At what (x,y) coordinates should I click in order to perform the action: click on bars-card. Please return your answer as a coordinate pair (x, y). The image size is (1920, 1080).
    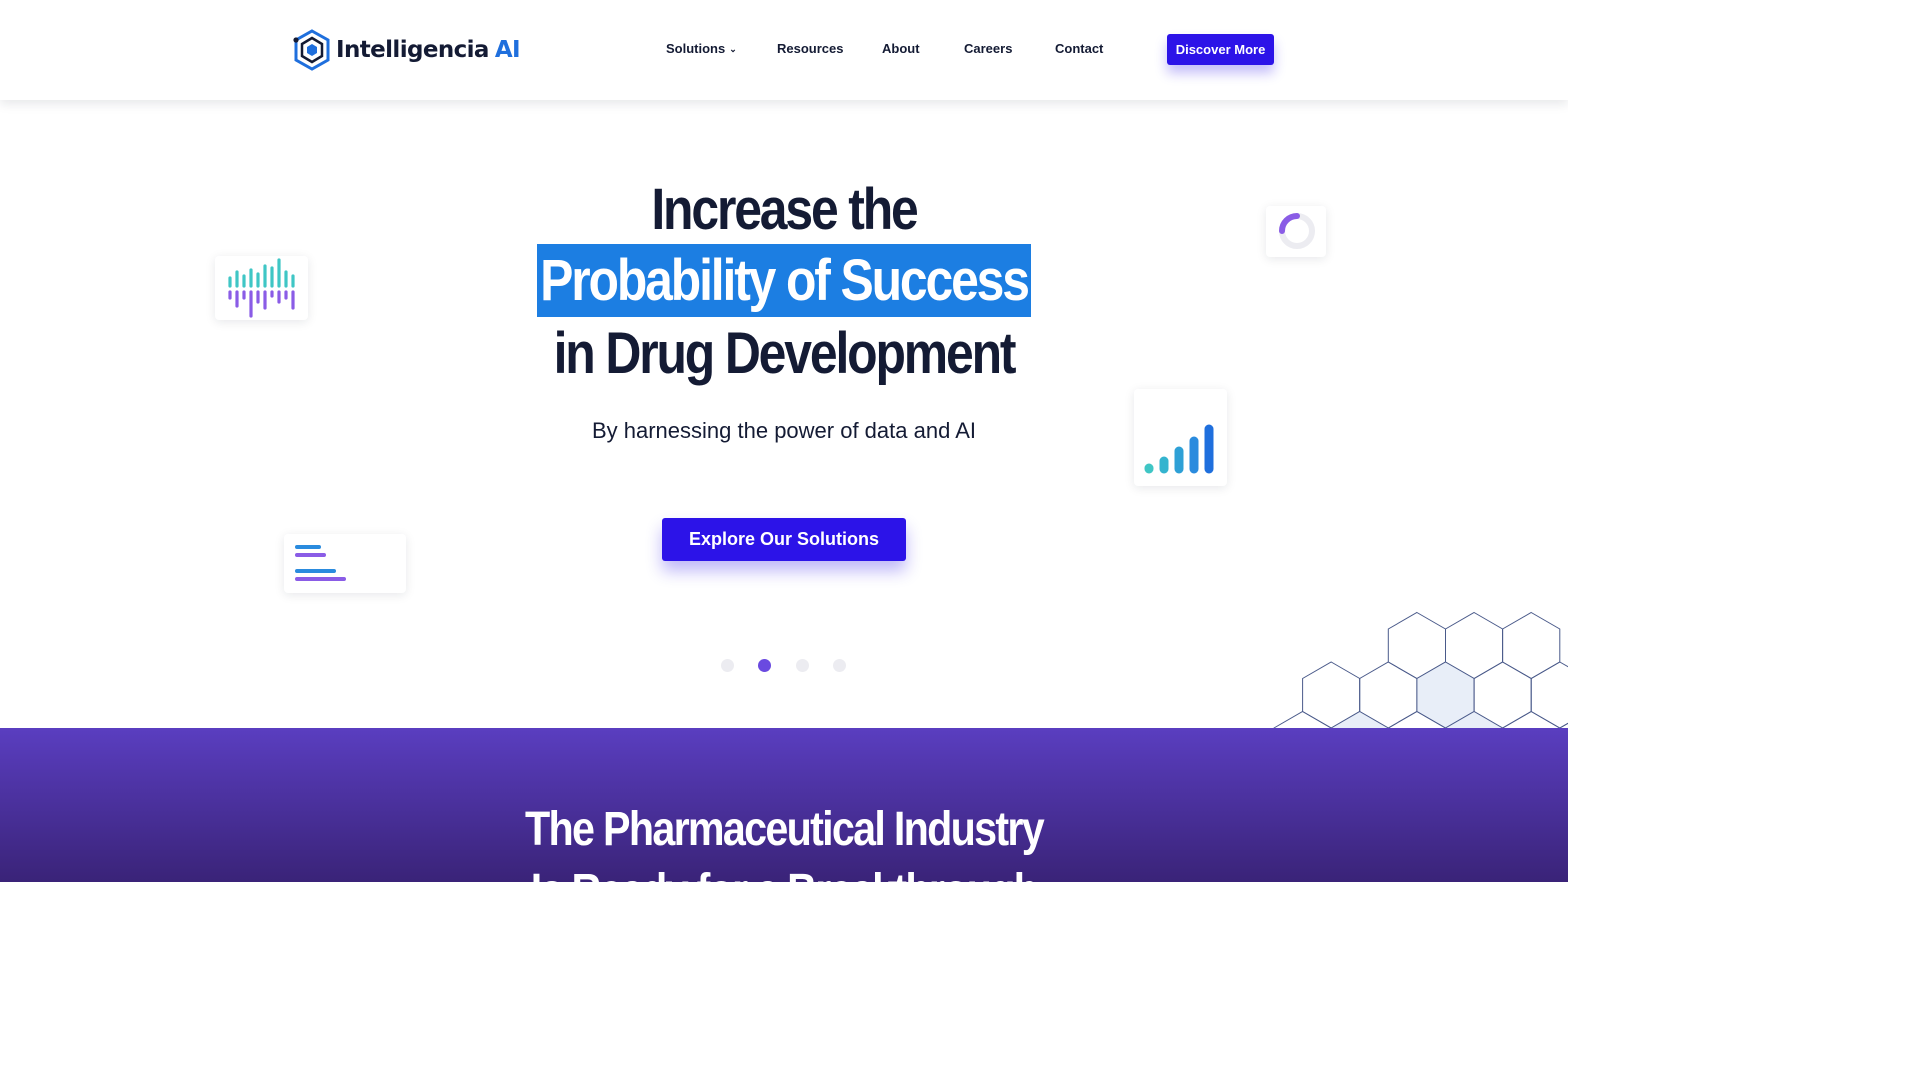
    Looking at the image, I should click on (345, 563).